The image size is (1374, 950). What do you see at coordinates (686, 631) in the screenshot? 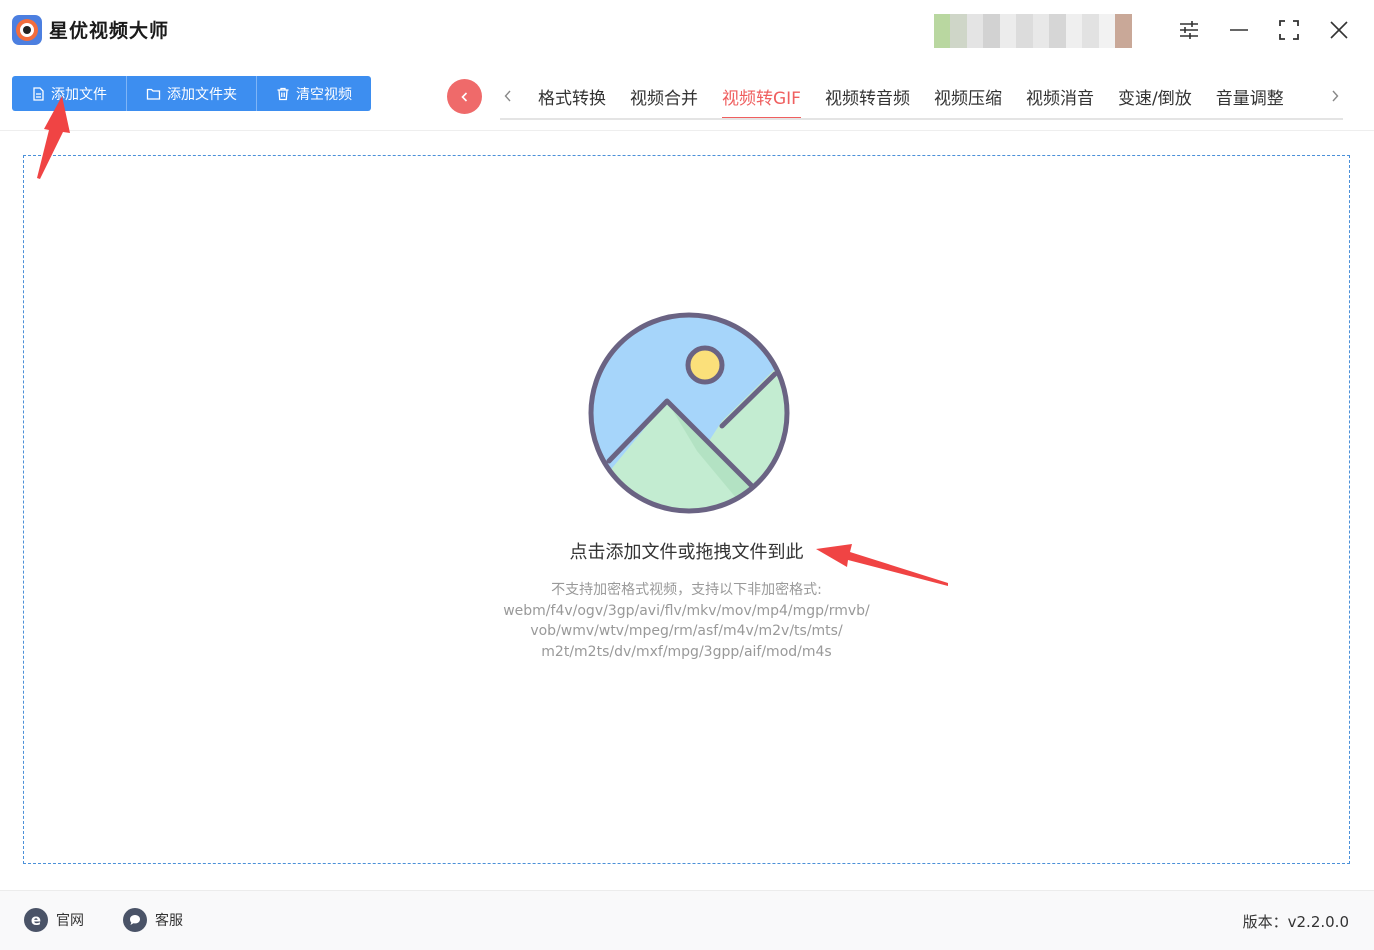
I see `format-list-line: vob/wmv/wtv/mpeg/rm/asf/m4v/m2v/ts/mts/` at bounding box center [686, 631].